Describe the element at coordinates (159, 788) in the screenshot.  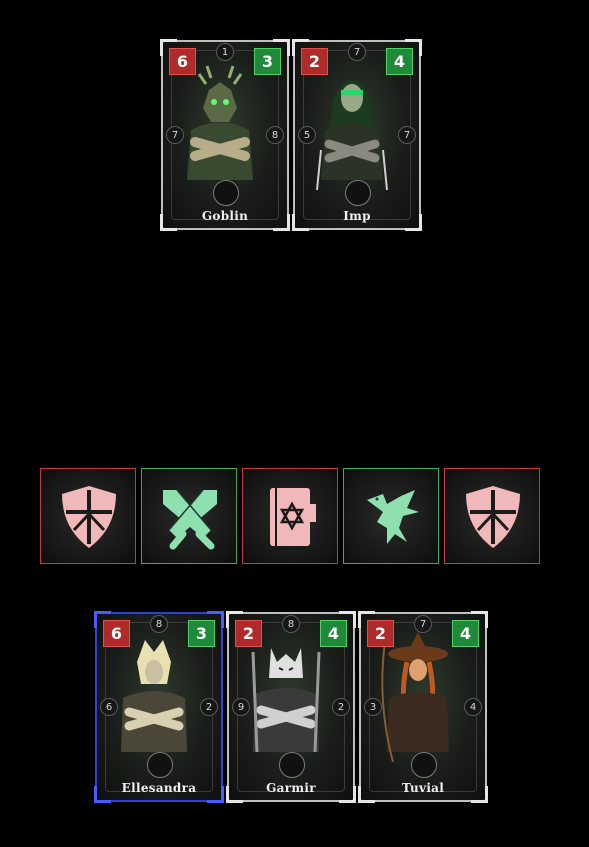
I see `card-name: Ellesandra` at that location.